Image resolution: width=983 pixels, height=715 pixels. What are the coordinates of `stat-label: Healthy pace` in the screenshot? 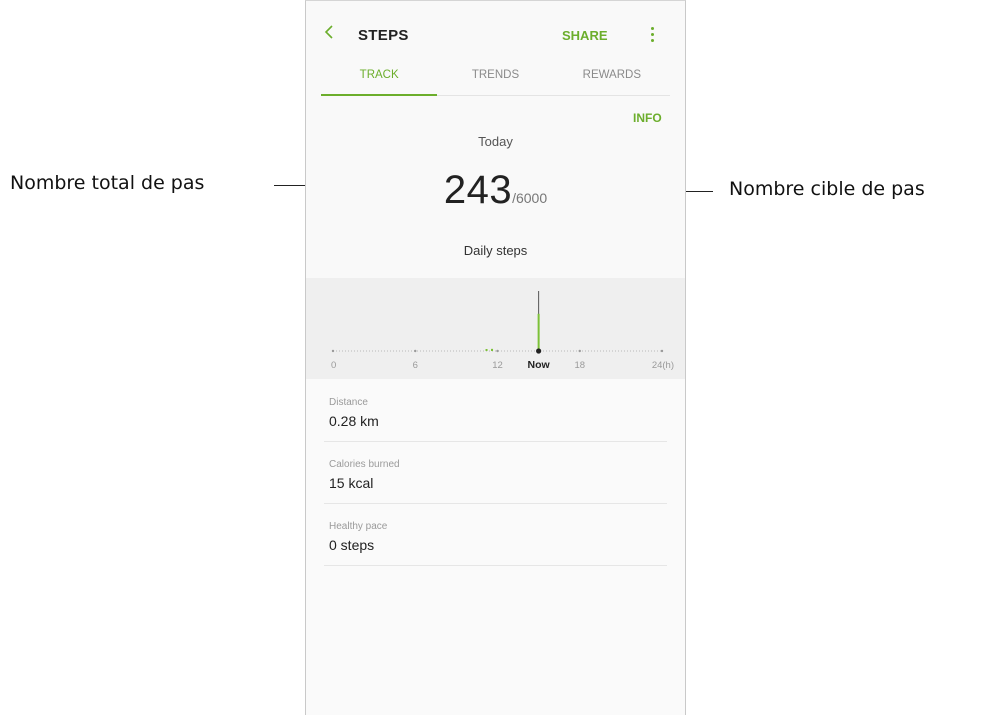 It's located at (358, 526).